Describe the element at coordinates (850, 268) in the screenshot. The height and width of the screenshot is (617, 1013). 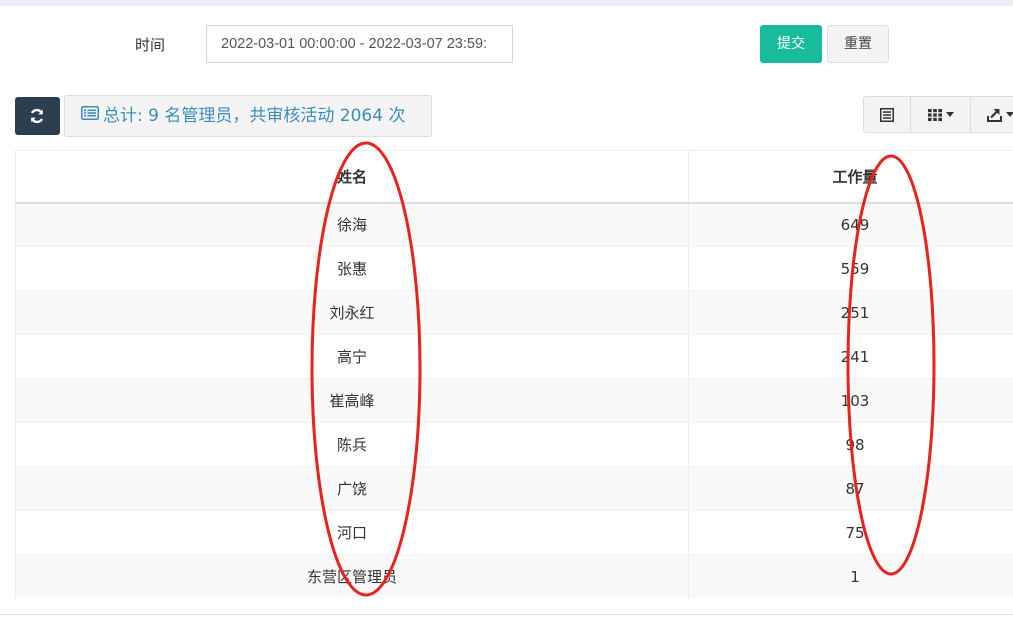
I see `cell-workload: 559` at that location.